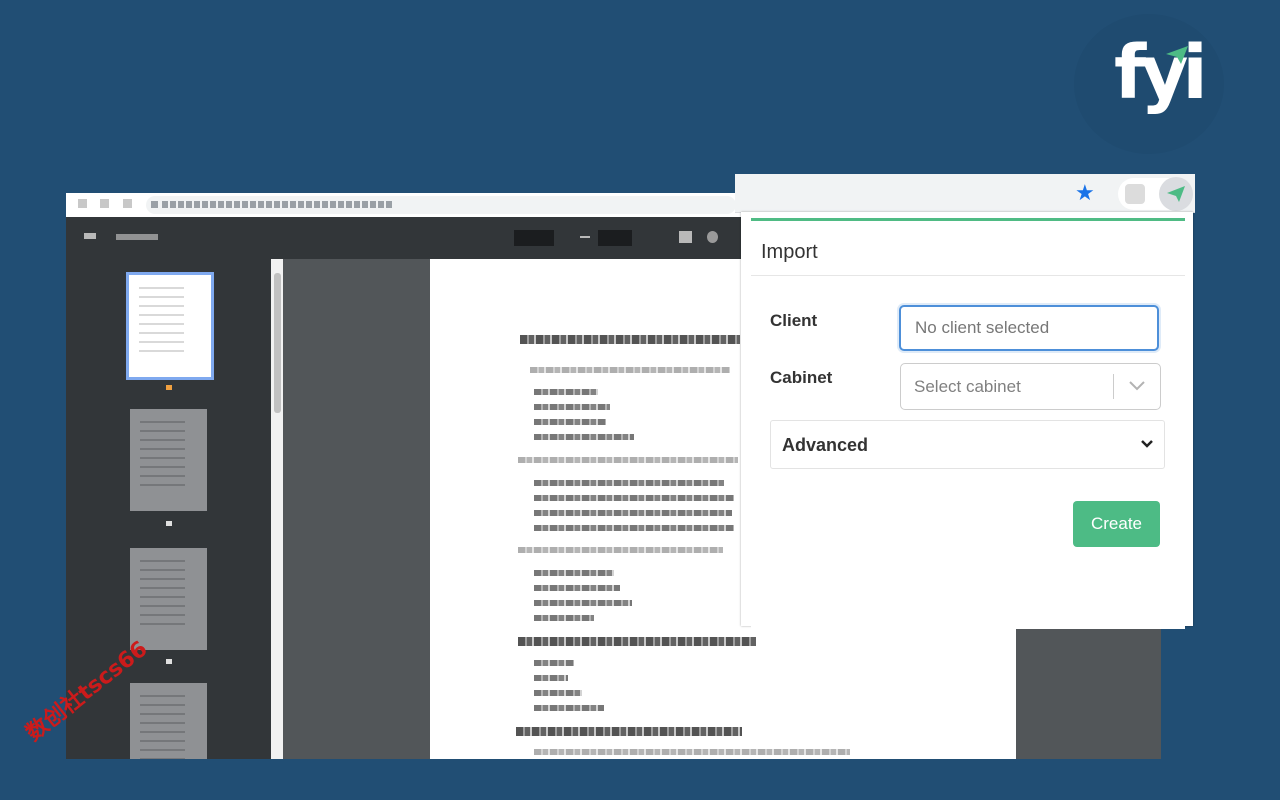 This screenshot has width=1280, height=800. Describe the element at coordinates (1085, 193) in the screenshot. I see `star-icon: ★` at that location.